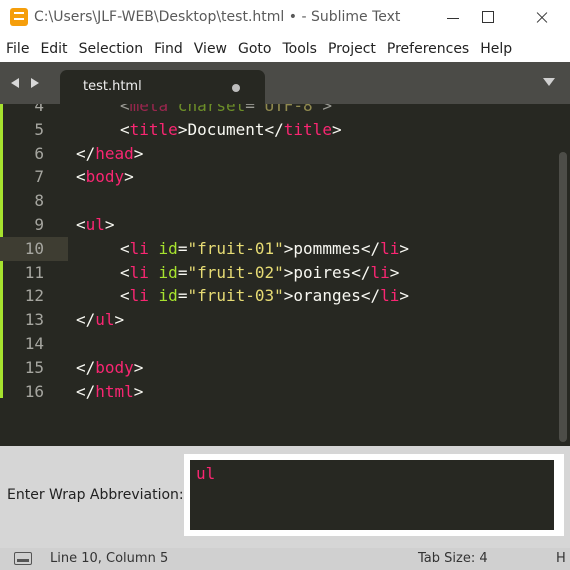  What do you see at coordinates (563, 297) in the screenshot?
I see `vertical-scrollbar-thumb` at bounding box center [563, 297].